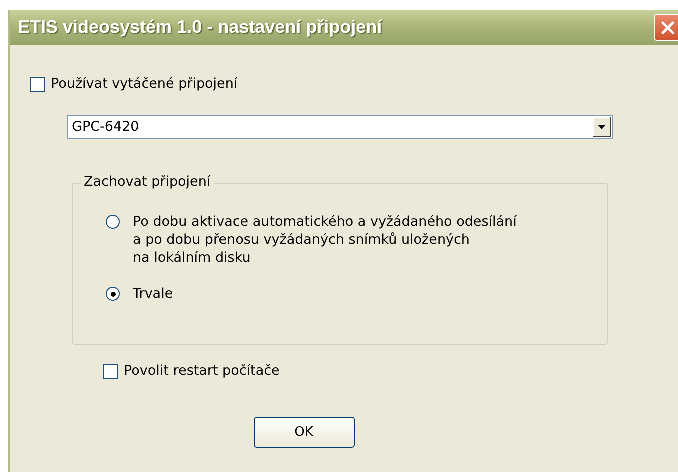 The image size is (678, 472). I want to click on dropdown-arrow-button, so click(602, 127).